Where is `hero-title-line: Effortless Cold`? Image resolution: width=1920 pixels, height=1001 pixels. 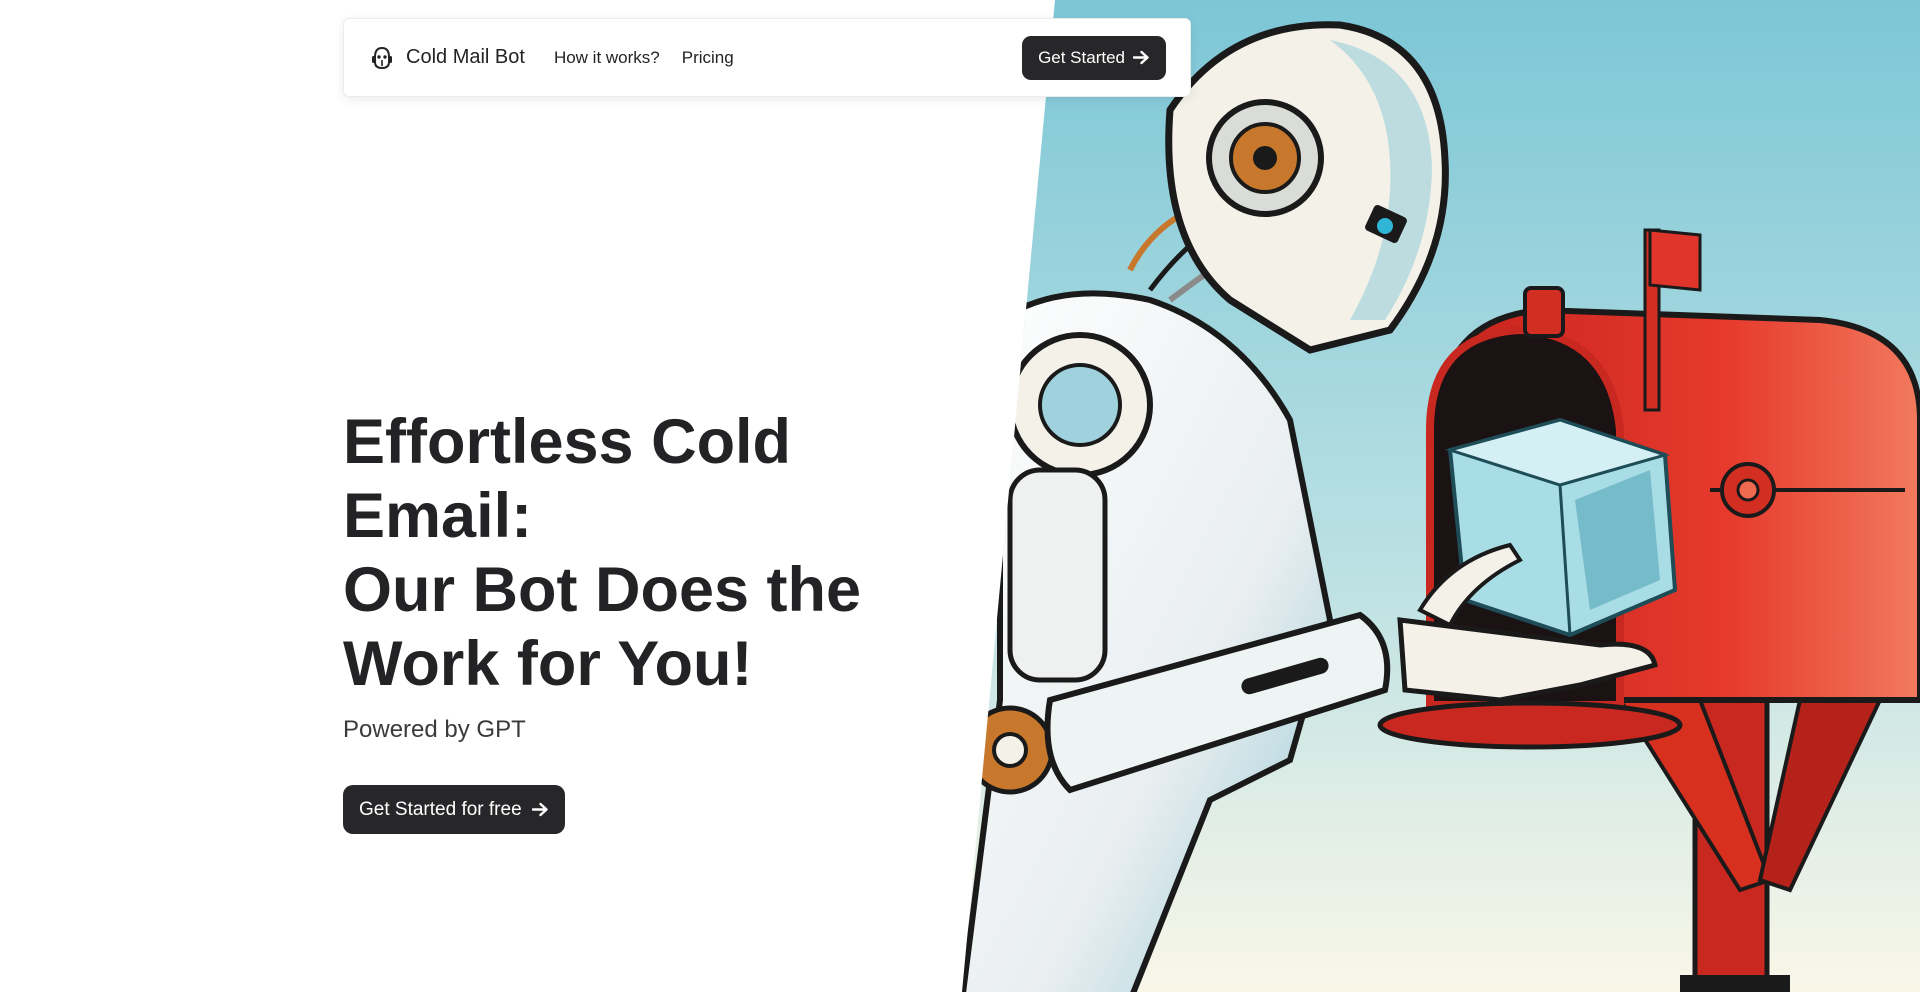
hero-title-line: Effortless Cold is located at coordinates (567, 442).